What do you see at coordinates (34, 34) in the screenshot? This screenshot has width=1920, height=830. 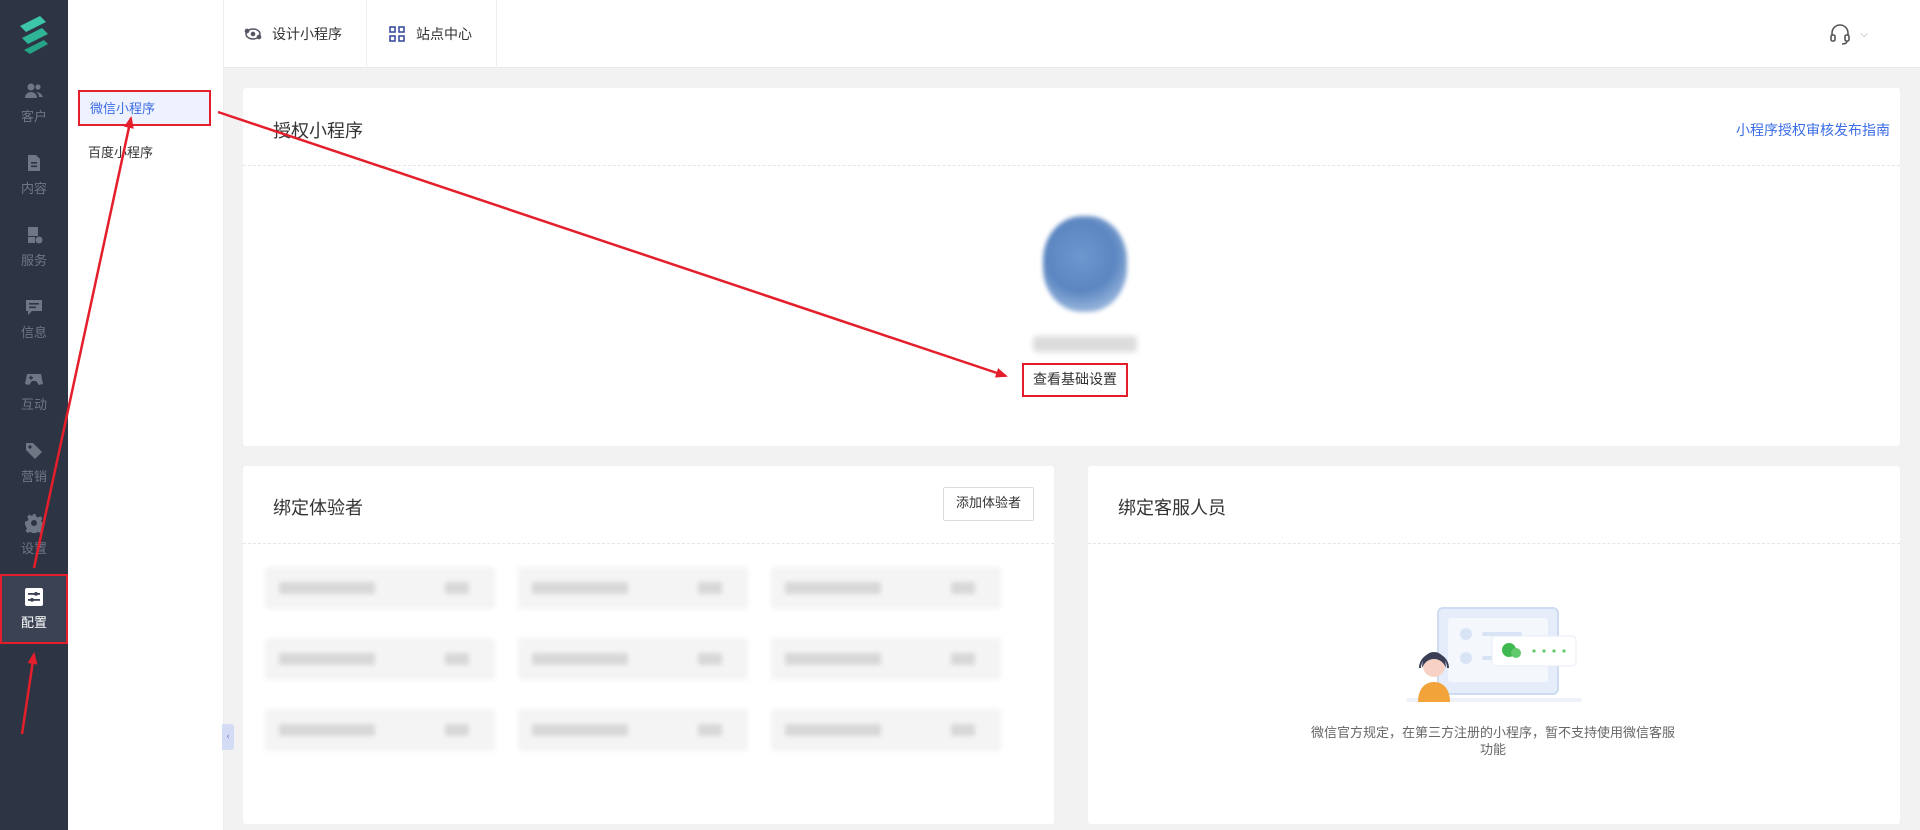 I see `app-logo-icon` at bounding box center [34, 34].